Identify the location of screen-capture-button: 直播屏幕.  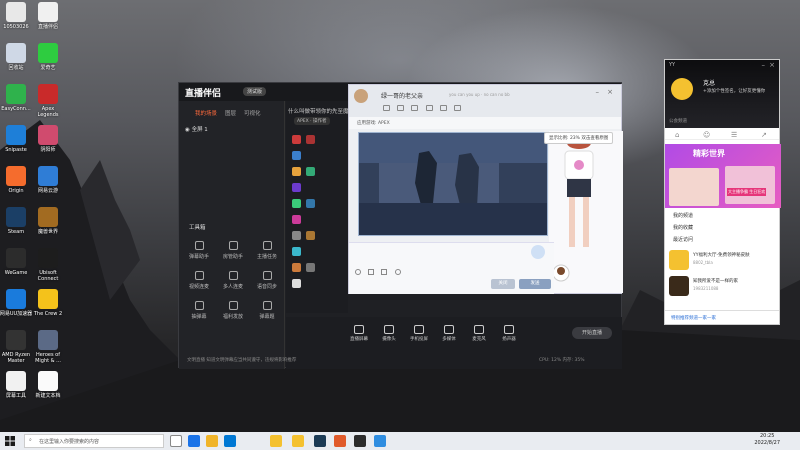
(359, 333).